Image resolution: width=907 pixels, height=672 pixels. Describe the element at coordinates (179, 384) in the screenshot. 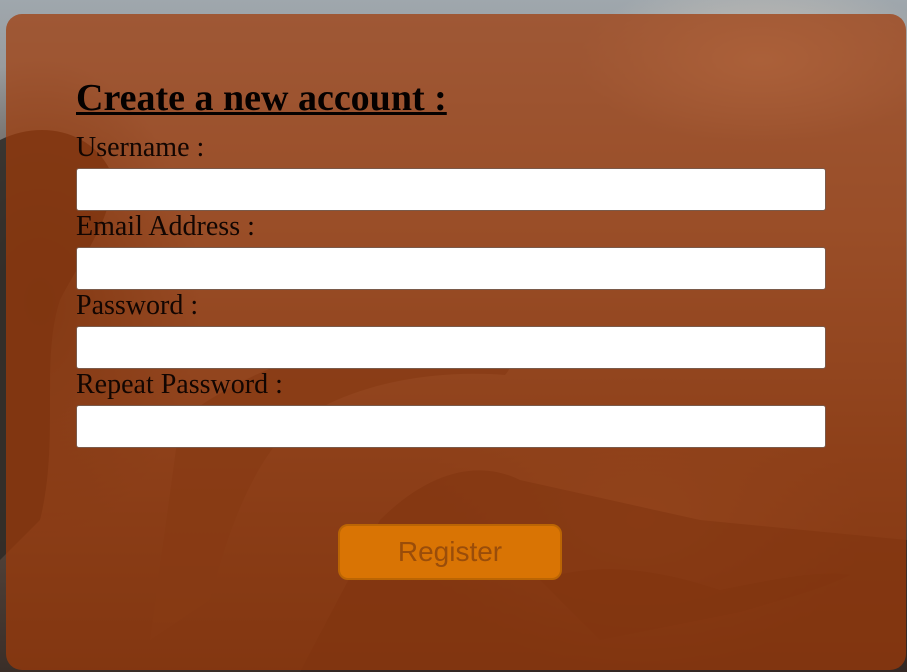

I see `repeat-password-label: Repeat Password :` at that location.